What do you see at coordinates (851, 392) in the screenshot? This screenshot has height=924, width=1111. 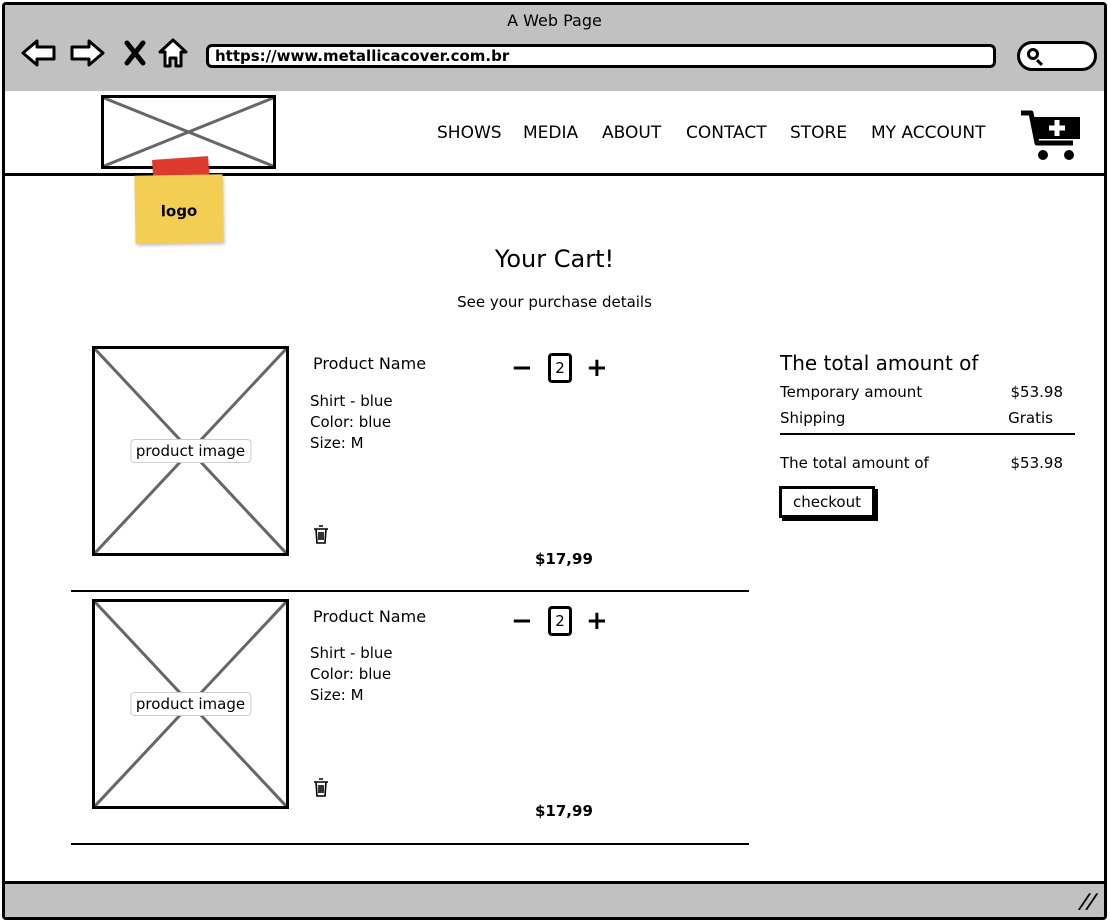 I see `temporary-amount-label: Temporary amount` at bounding box center [851, 392].